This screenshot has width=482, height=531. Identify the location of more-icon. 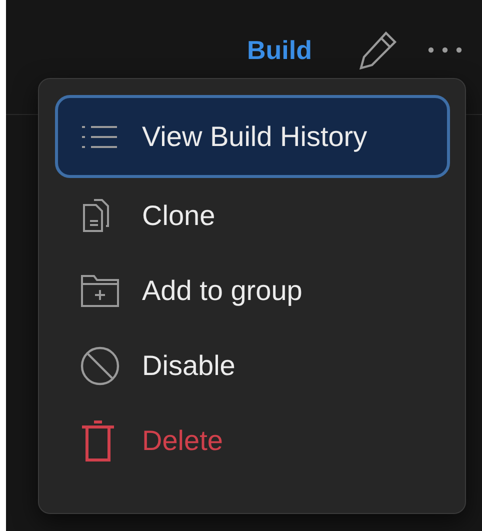
(445, 50).